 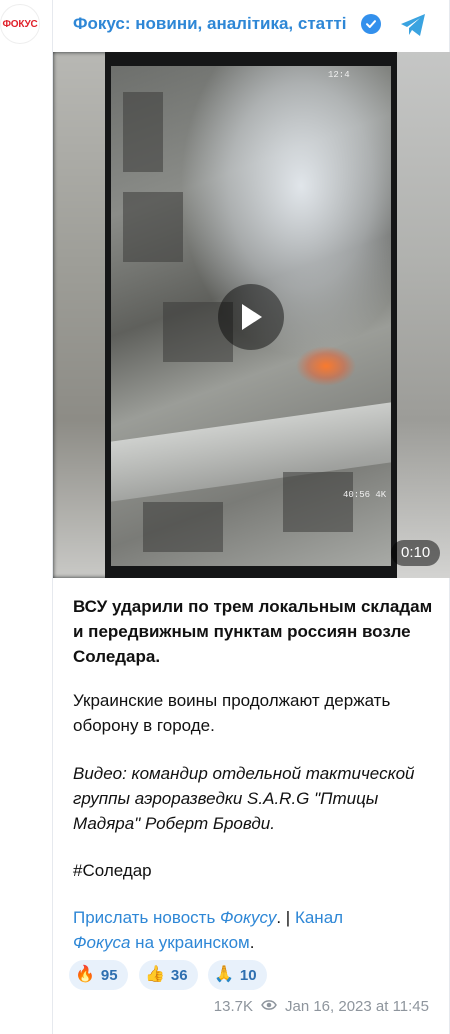 What do you see at coordinates (146, 917) in the screenshot?
I see `send-news-link: Прислать новость` at bounding box center [146, 917].